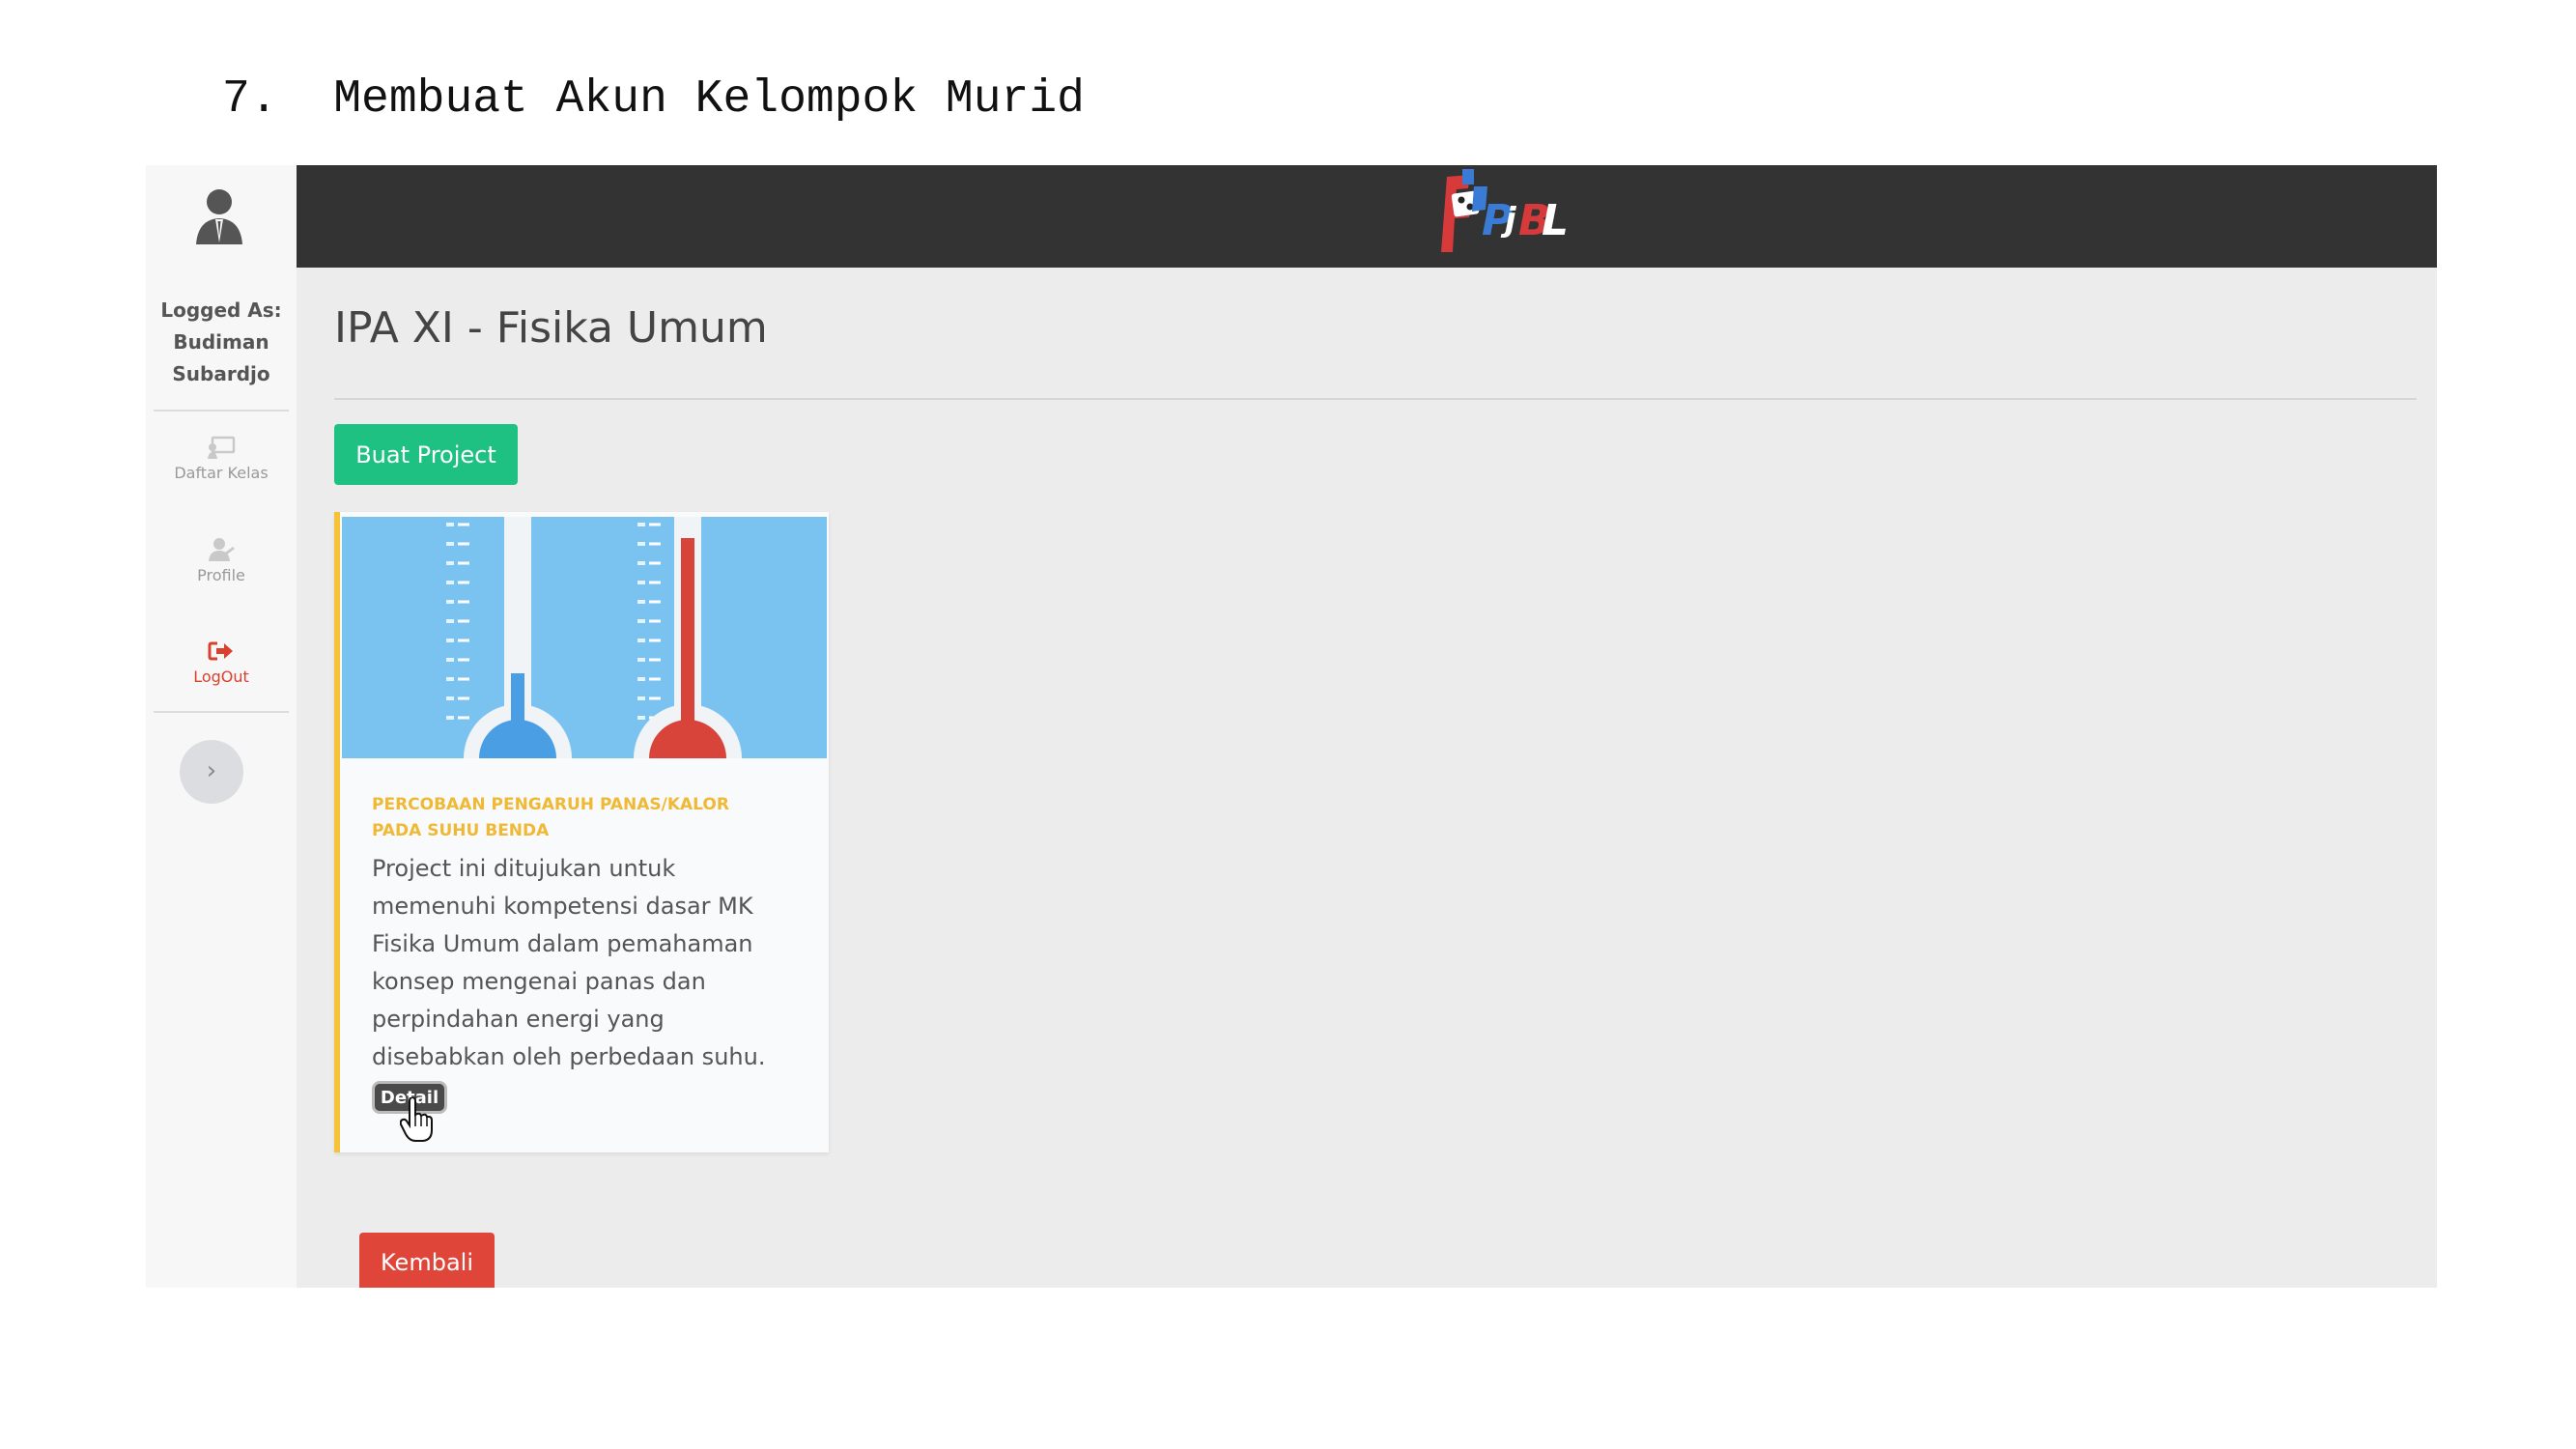  Describe the element at coordinates (221, 662) in the screenshot. I see `sidebar-item-logout: LogOut` at that location.